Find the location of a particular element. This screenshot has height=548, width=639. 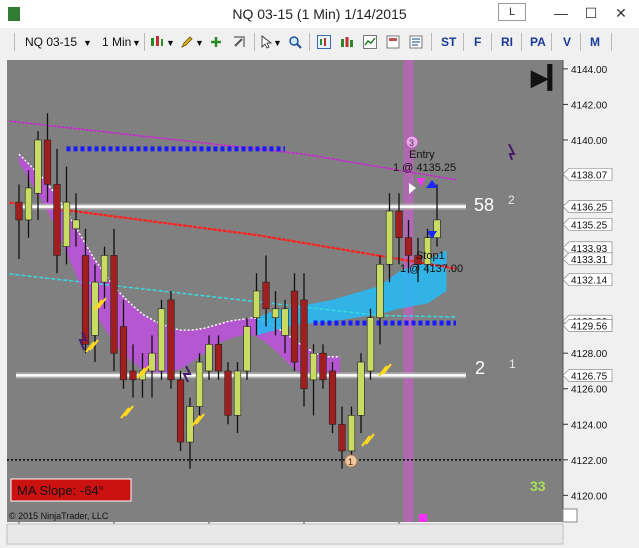

price-marker-label: 4132.14 is located at coordinates (589, 281).